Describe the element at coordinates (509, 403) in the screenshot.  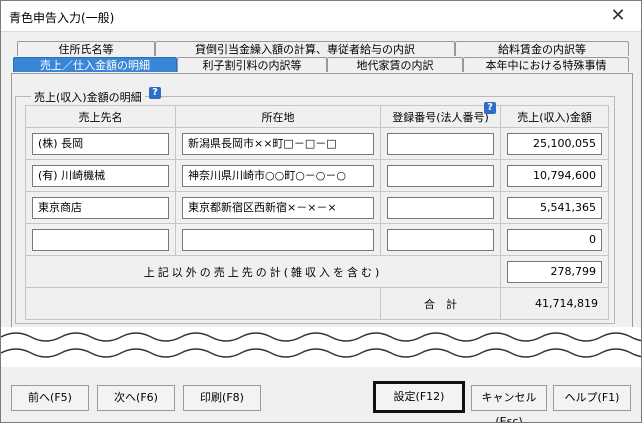
I see `cancel-button: キャンセル(Esc)` at that location.